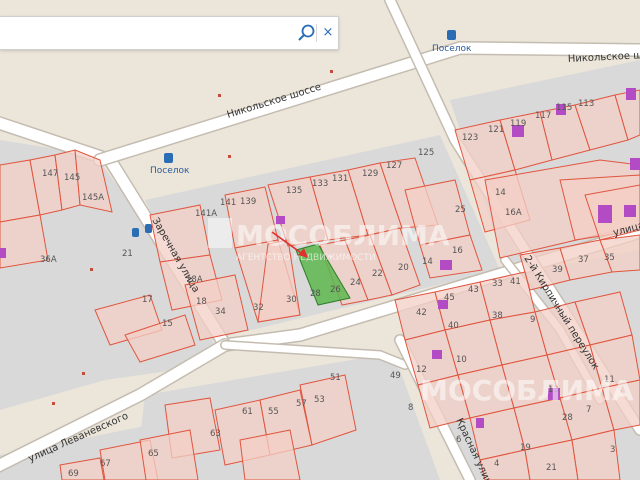 This screenshot has height=480, width=640. What do you see at coordinates (248, 202) in the screenshot?
I see `house-number: 139` at bounding box center [248, 202].